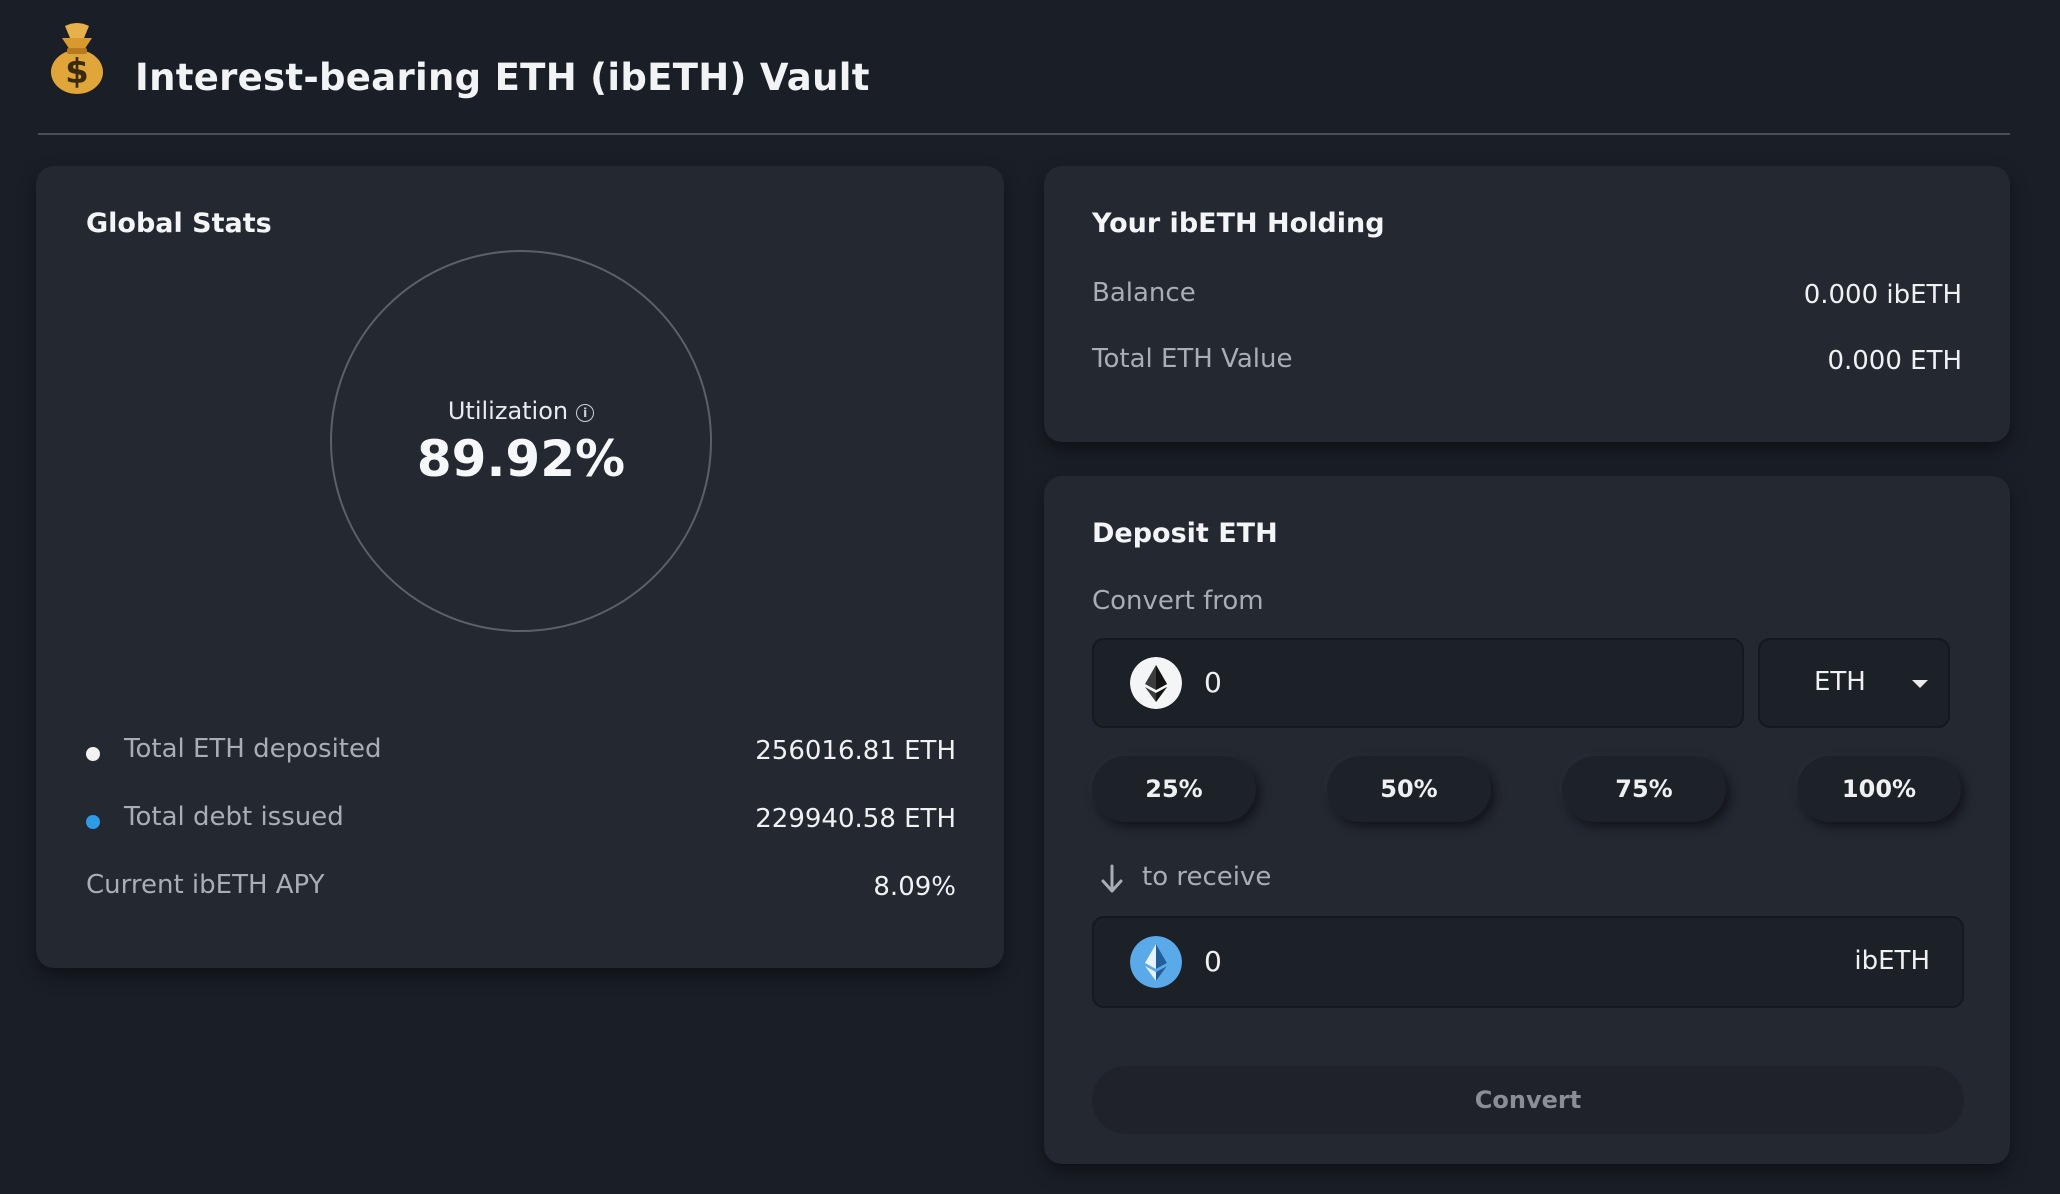 Image resolution: width=2060 pixels, height=1194 pixels. What do you see at coordinates (1112, 878) in the screenshot?
I see `arrow-down-icon` at bounding box center [1112, 878].